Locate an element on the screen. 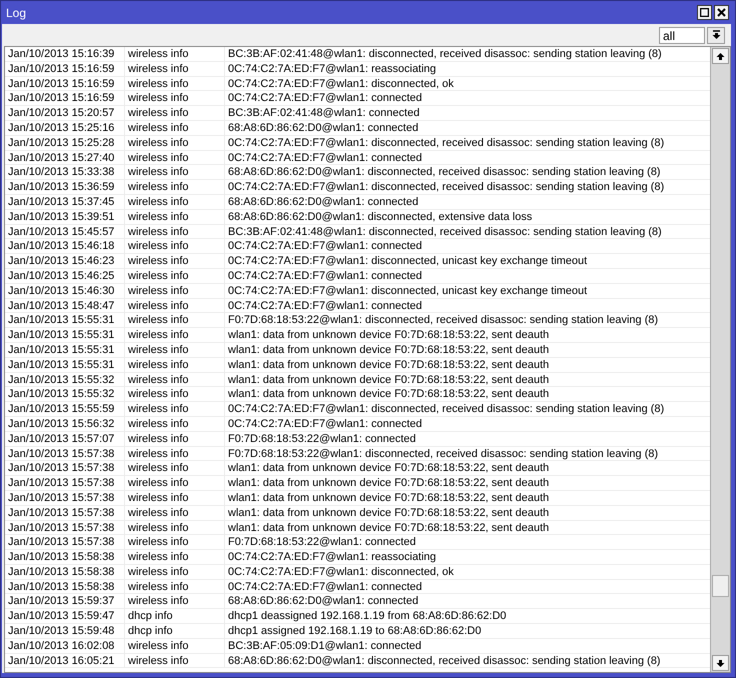 This screenshot has height=678, width=736. time-cell: Jan/10/2013 15:59:48 is located at coordinates (65, 631).